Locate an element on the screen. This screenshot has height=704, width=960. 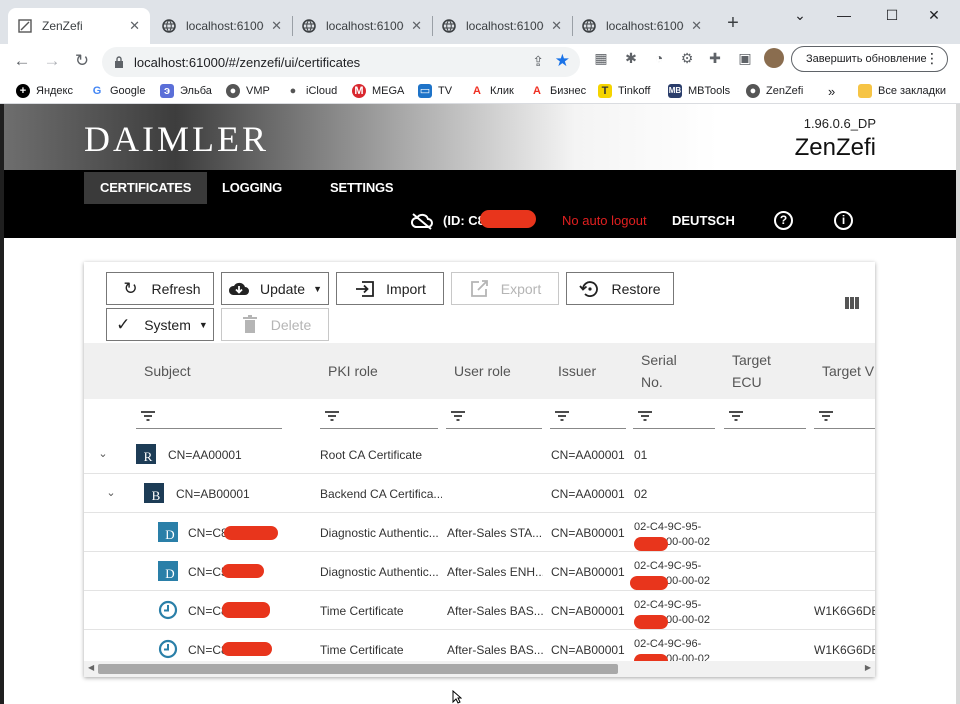
apple-icon: ● is located at coordinates (293, 91).